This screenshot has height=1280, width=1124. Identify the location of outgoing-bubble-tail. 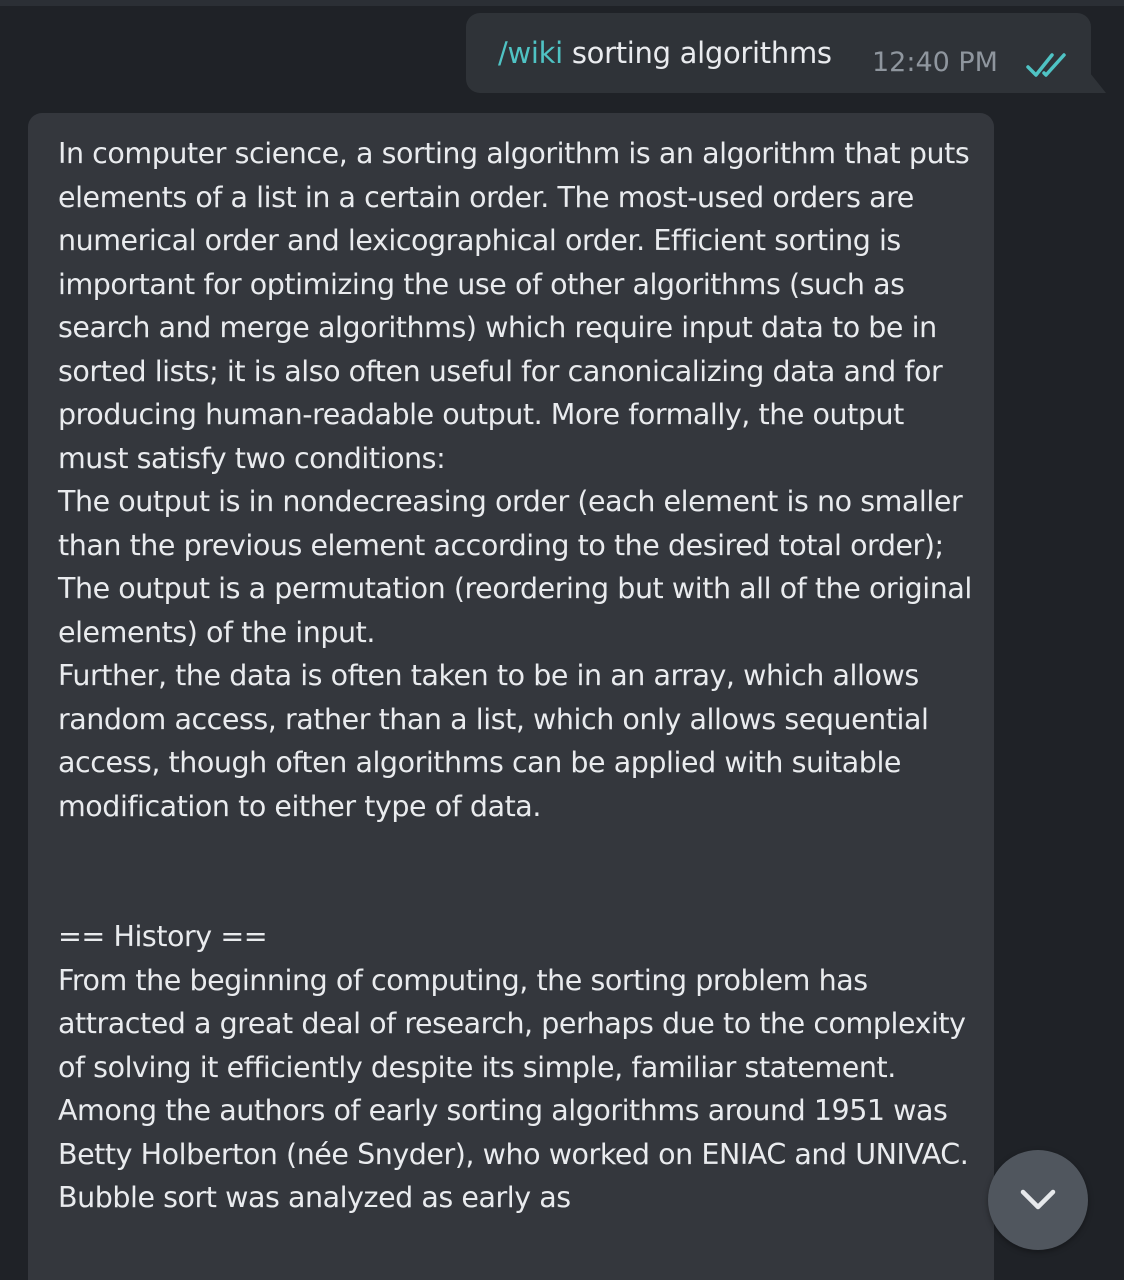
(1098, 83).